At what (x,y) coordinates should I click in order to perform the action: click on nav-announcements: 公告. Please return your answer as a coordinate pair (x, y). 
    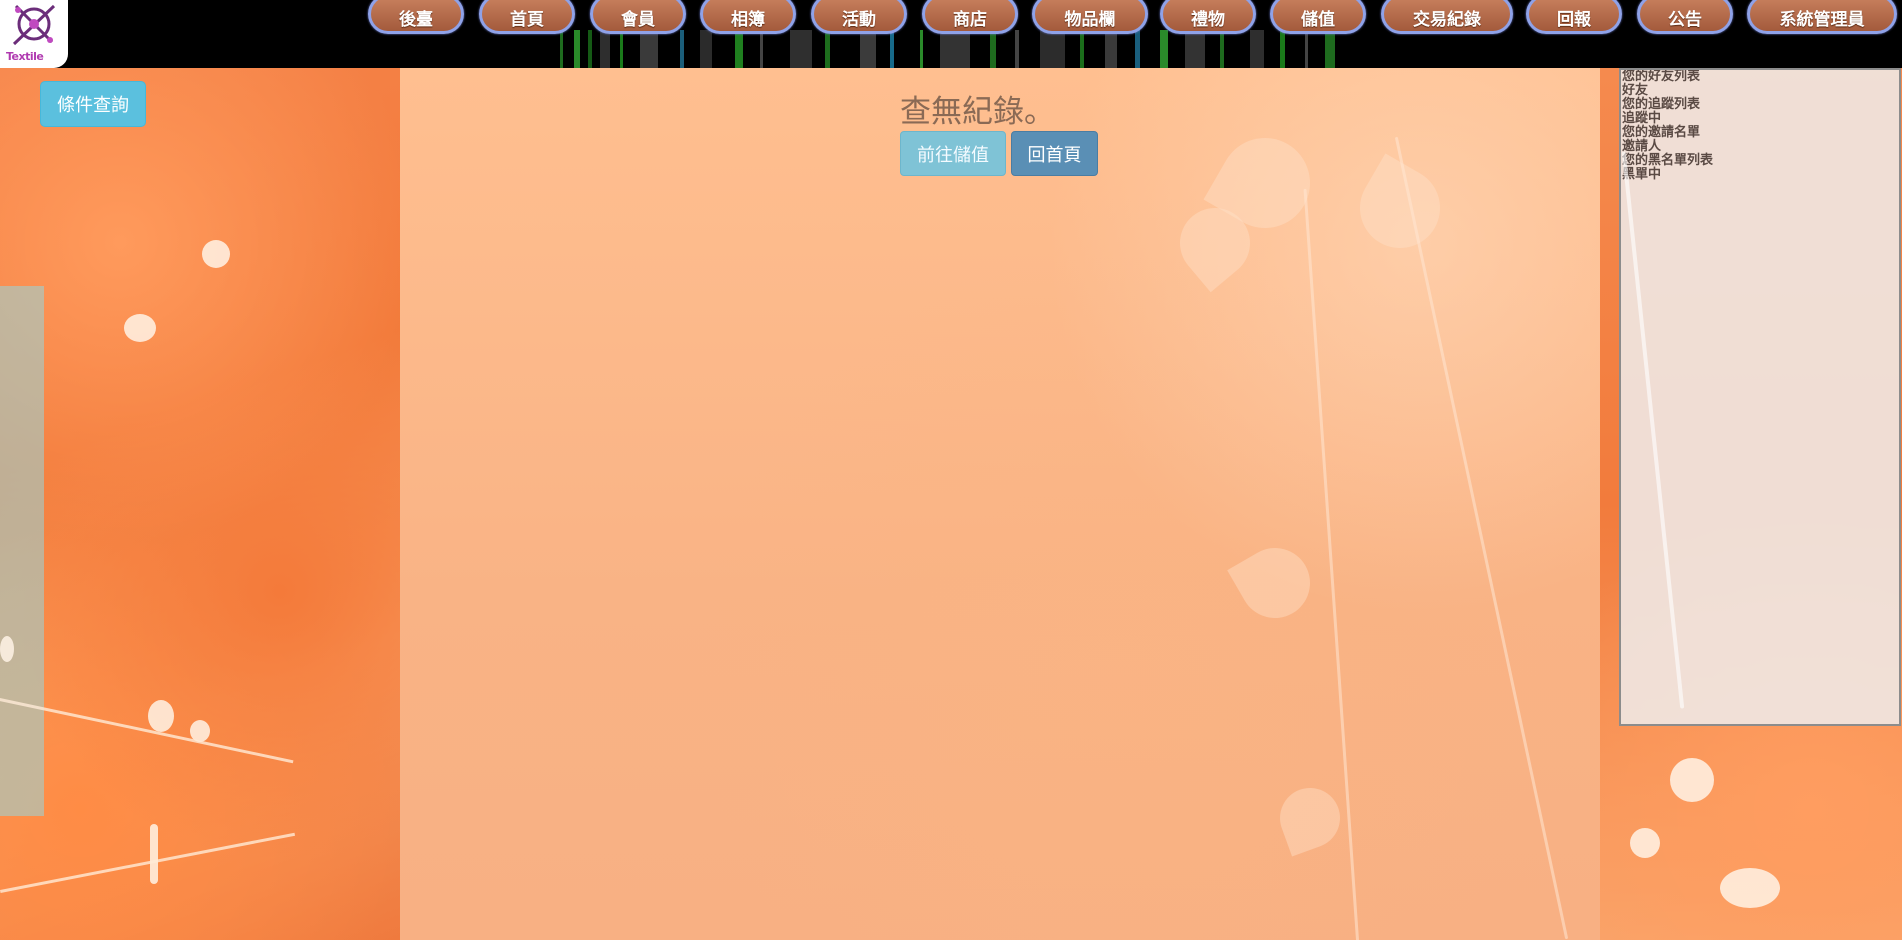
    Looking at the image, I should click on (1685, 17).